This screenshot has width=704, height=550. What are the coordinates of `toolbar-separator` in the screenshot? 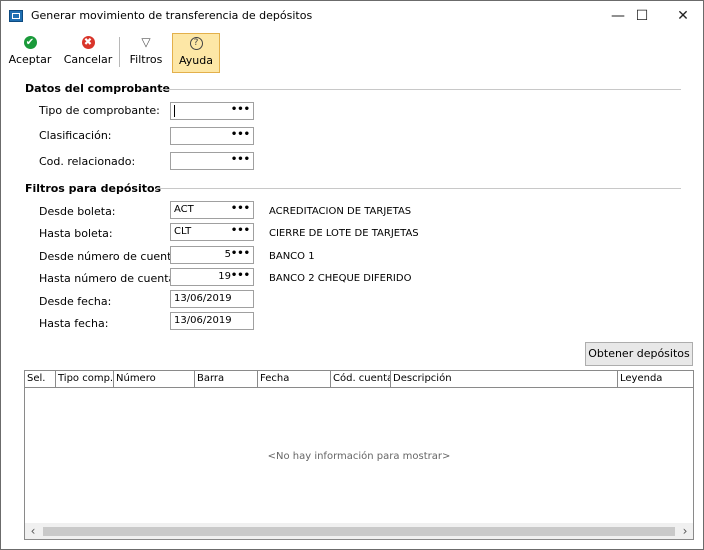 It's located at (119, 52).